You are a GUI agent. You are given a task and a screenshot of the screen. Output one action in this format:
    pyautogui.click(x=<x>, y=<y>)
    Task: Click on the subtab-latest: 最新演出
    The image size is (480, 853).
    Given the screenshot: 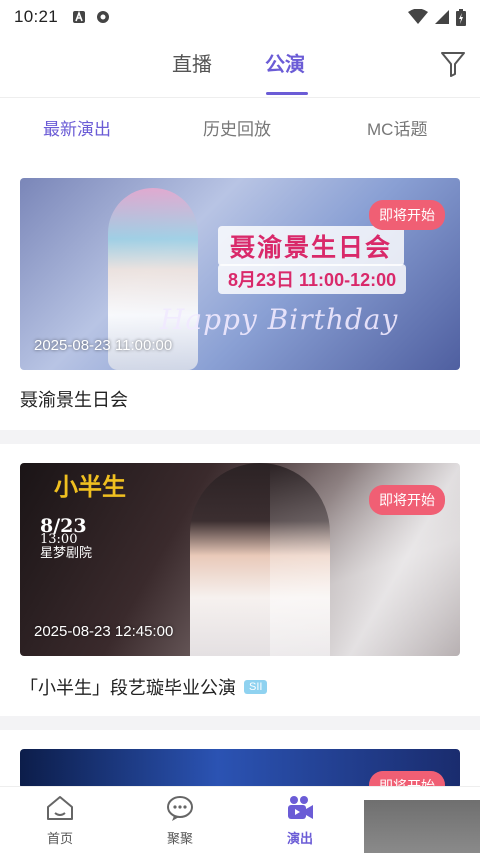 What is the action you would take?
    pyautogui.click(x=77, y=127)
    